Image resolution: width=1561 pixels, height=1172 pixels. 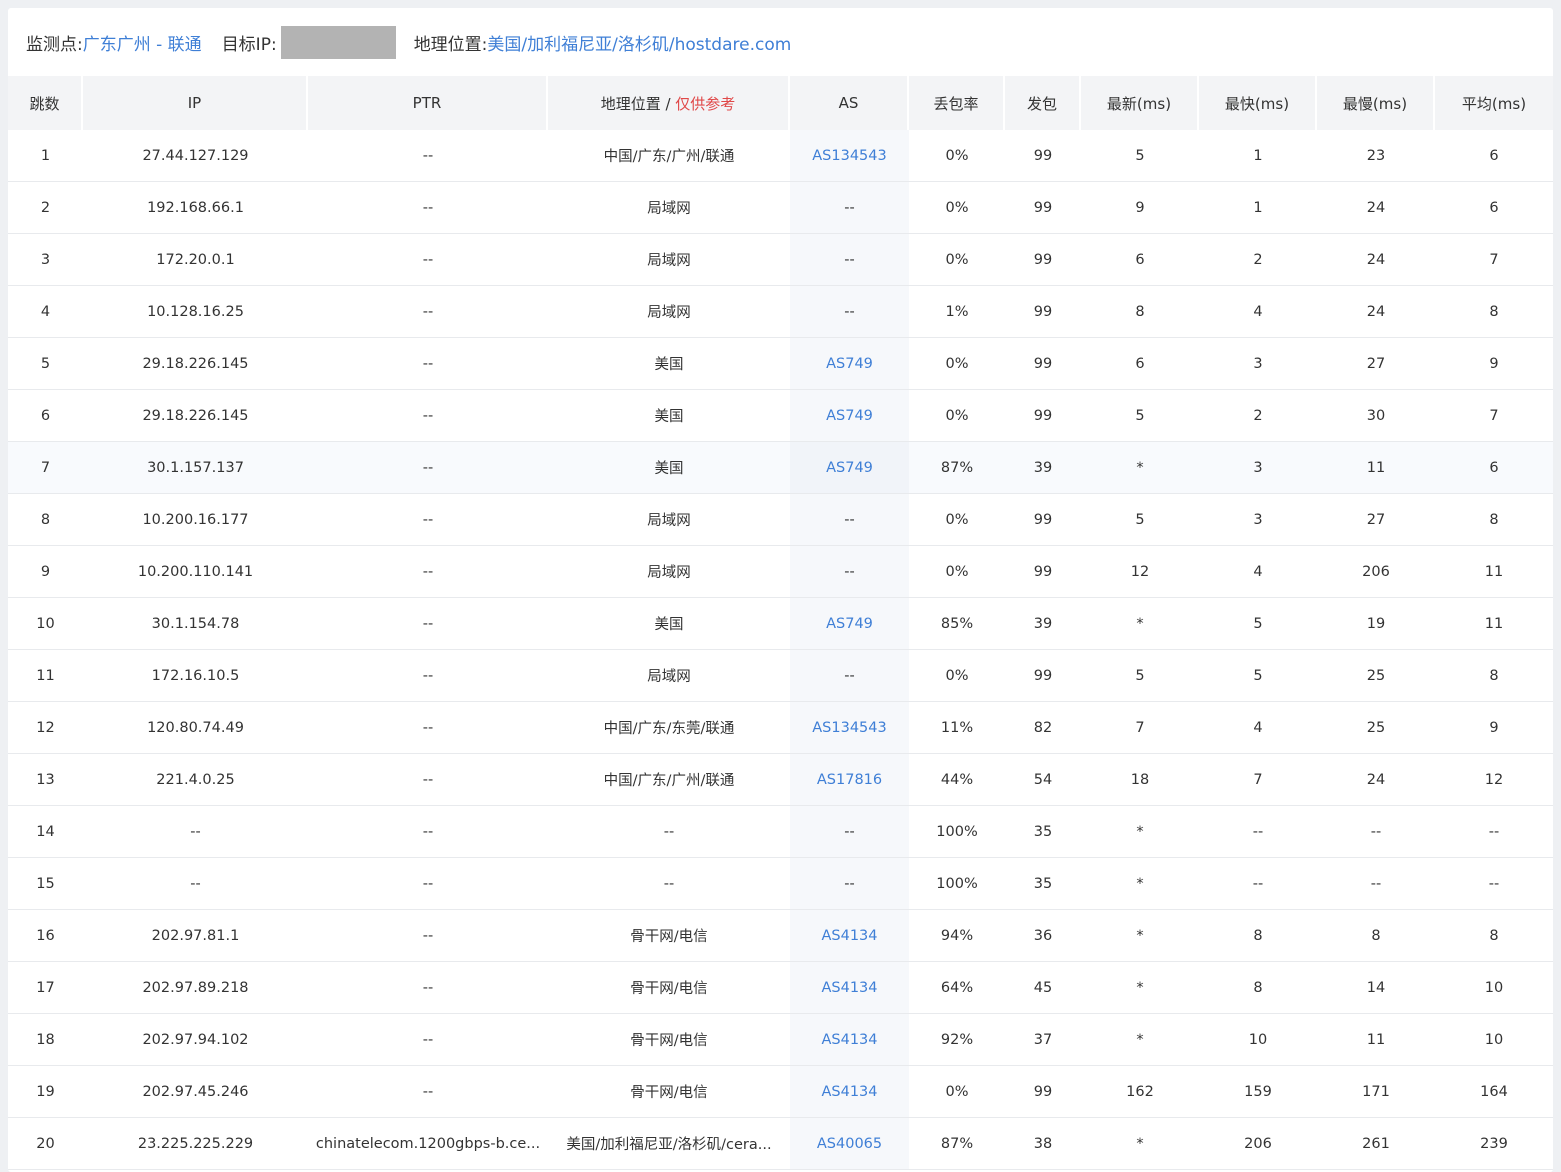 I want to click on target-ip-mask, so click(x=338, y=42).